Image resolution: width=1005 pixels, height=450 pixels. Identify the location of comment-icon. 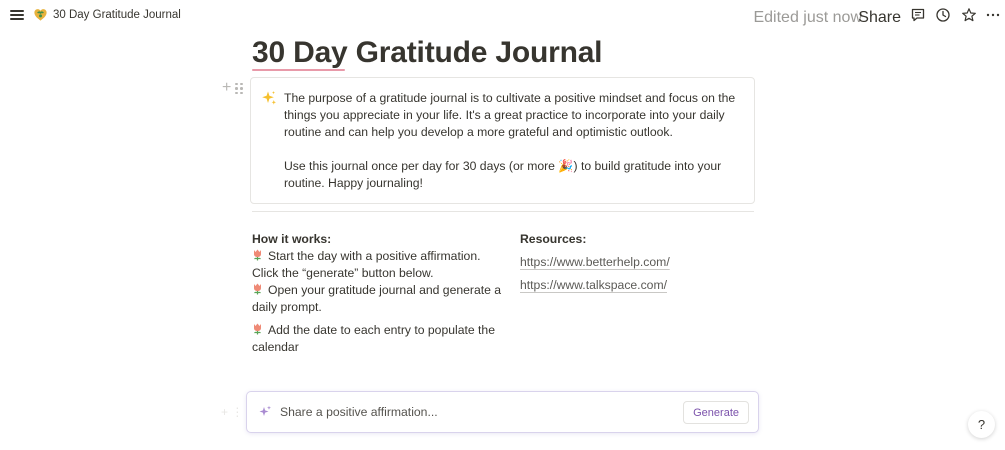
(918, 15).